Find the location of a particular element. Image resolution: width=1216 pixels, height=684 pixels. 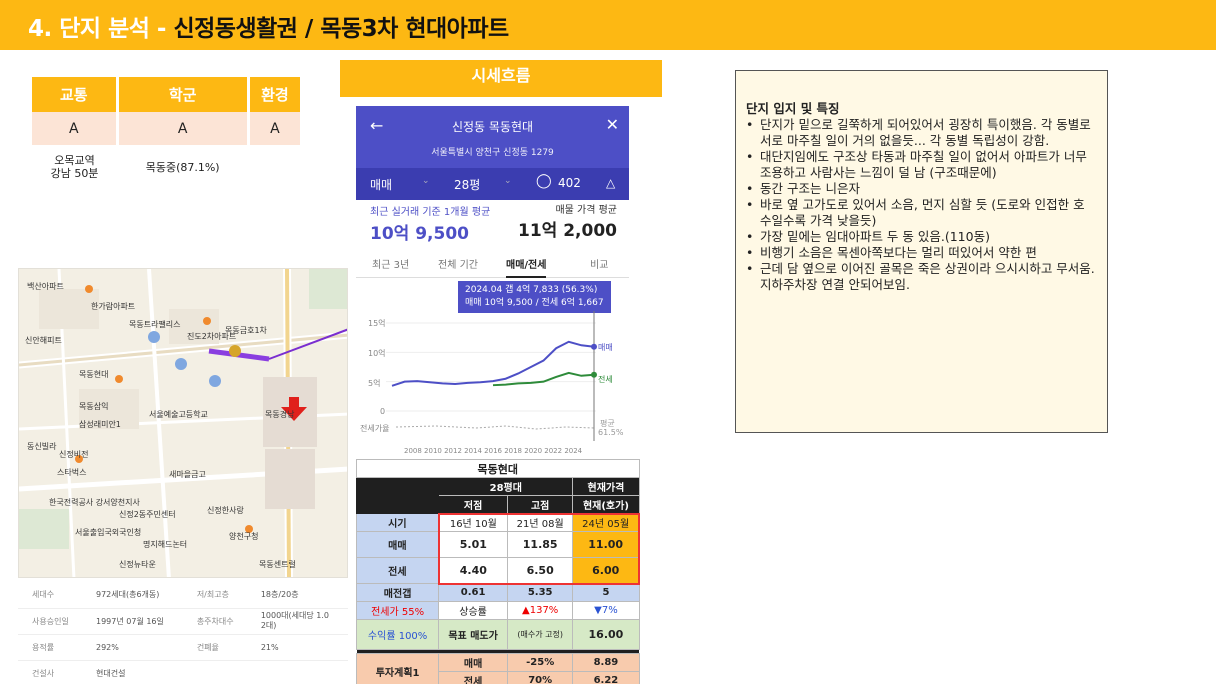

tab-compare: 비교 is located at coordinates (599, 263).